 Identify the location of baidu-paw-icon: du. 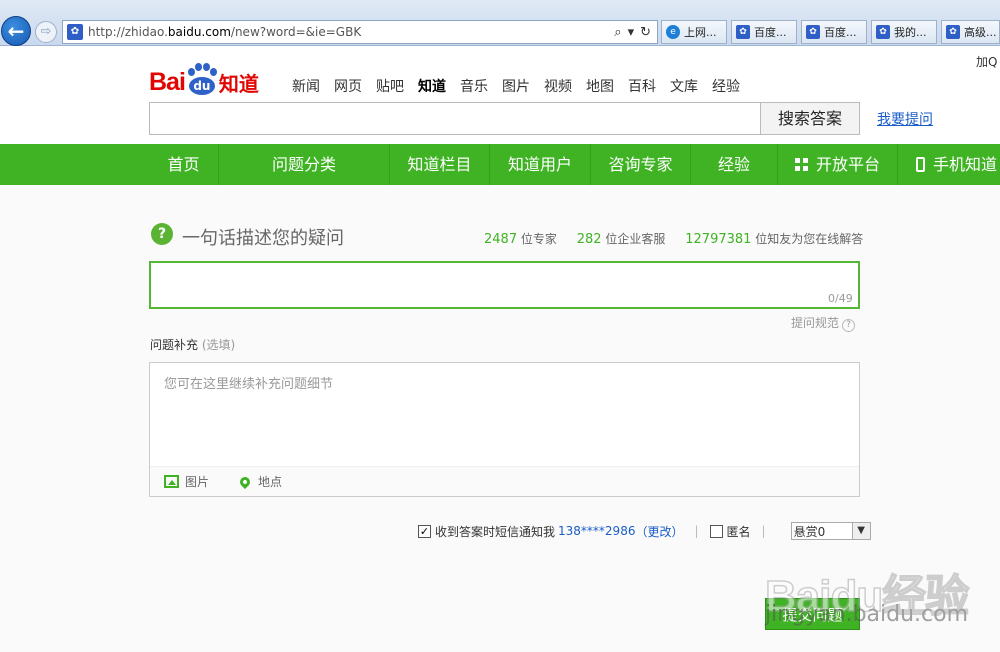
(202, 80).